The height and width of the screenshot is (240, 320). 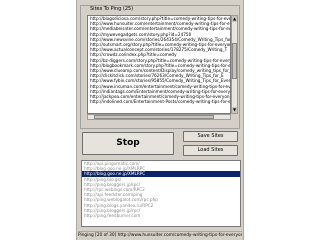 I want to click on sites-vertical-scrollbar: ▲ ▼, so click(x=234, y=64).